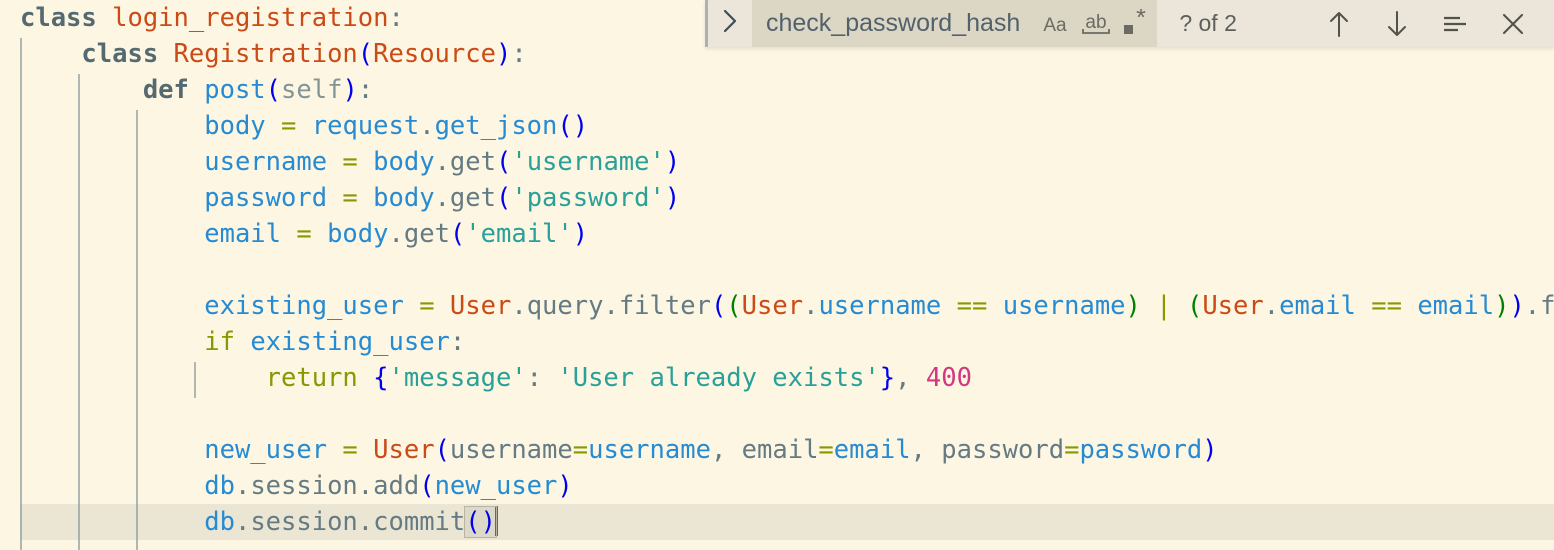 The height and width of the screenshot is (550, 1554). I want to click on find-options-button, so click(1455, 24).